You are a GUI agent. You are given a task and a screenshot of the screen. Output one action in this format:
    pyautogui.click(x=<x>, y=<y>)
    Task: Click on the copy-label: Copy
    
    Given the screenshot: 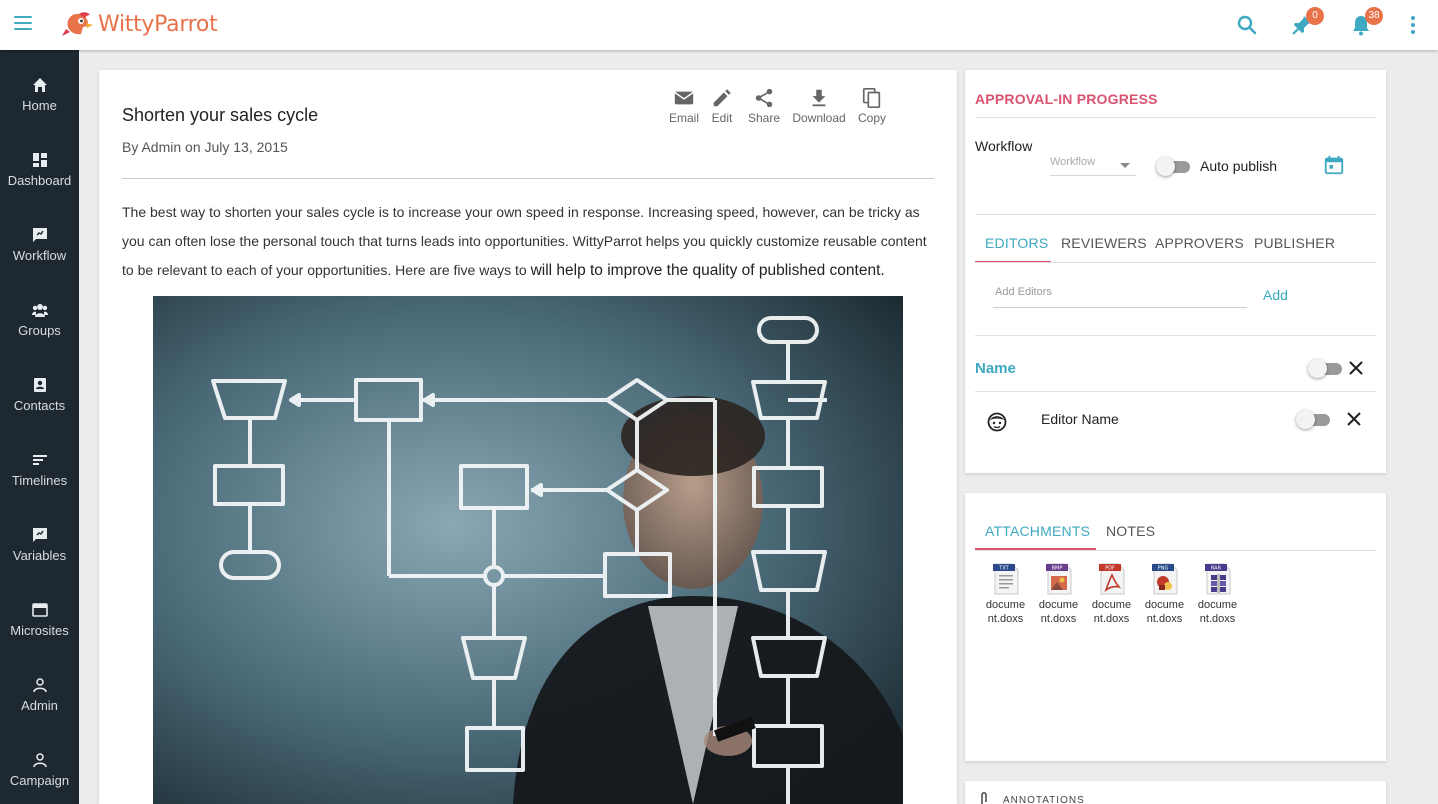 What is the action you would take?
    pyautogui.click(x=871, y=118)
    